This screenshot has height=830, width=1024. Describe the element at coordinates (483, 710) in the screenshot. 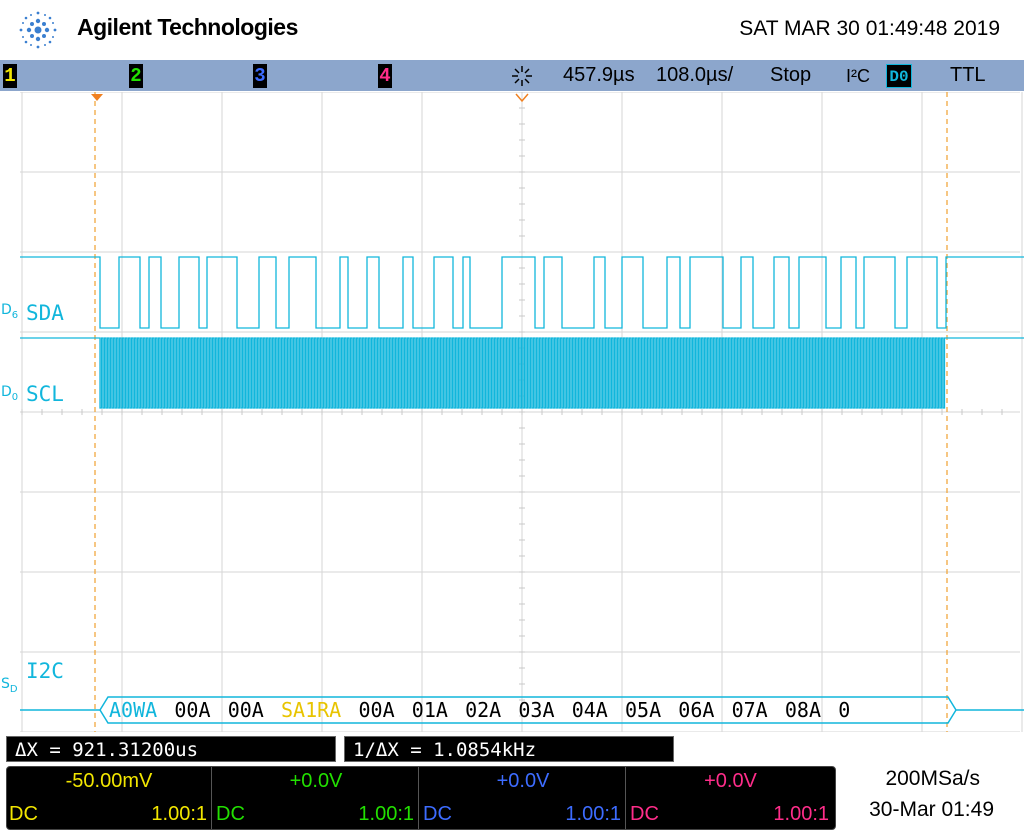

I see `decode-packet: 02A` at that location.